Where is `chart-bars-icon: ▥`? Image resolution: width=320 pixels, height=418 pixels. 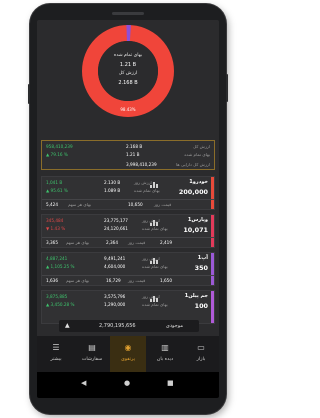
chart-bars-icon: ▥ is located at coordinates (165, 347).